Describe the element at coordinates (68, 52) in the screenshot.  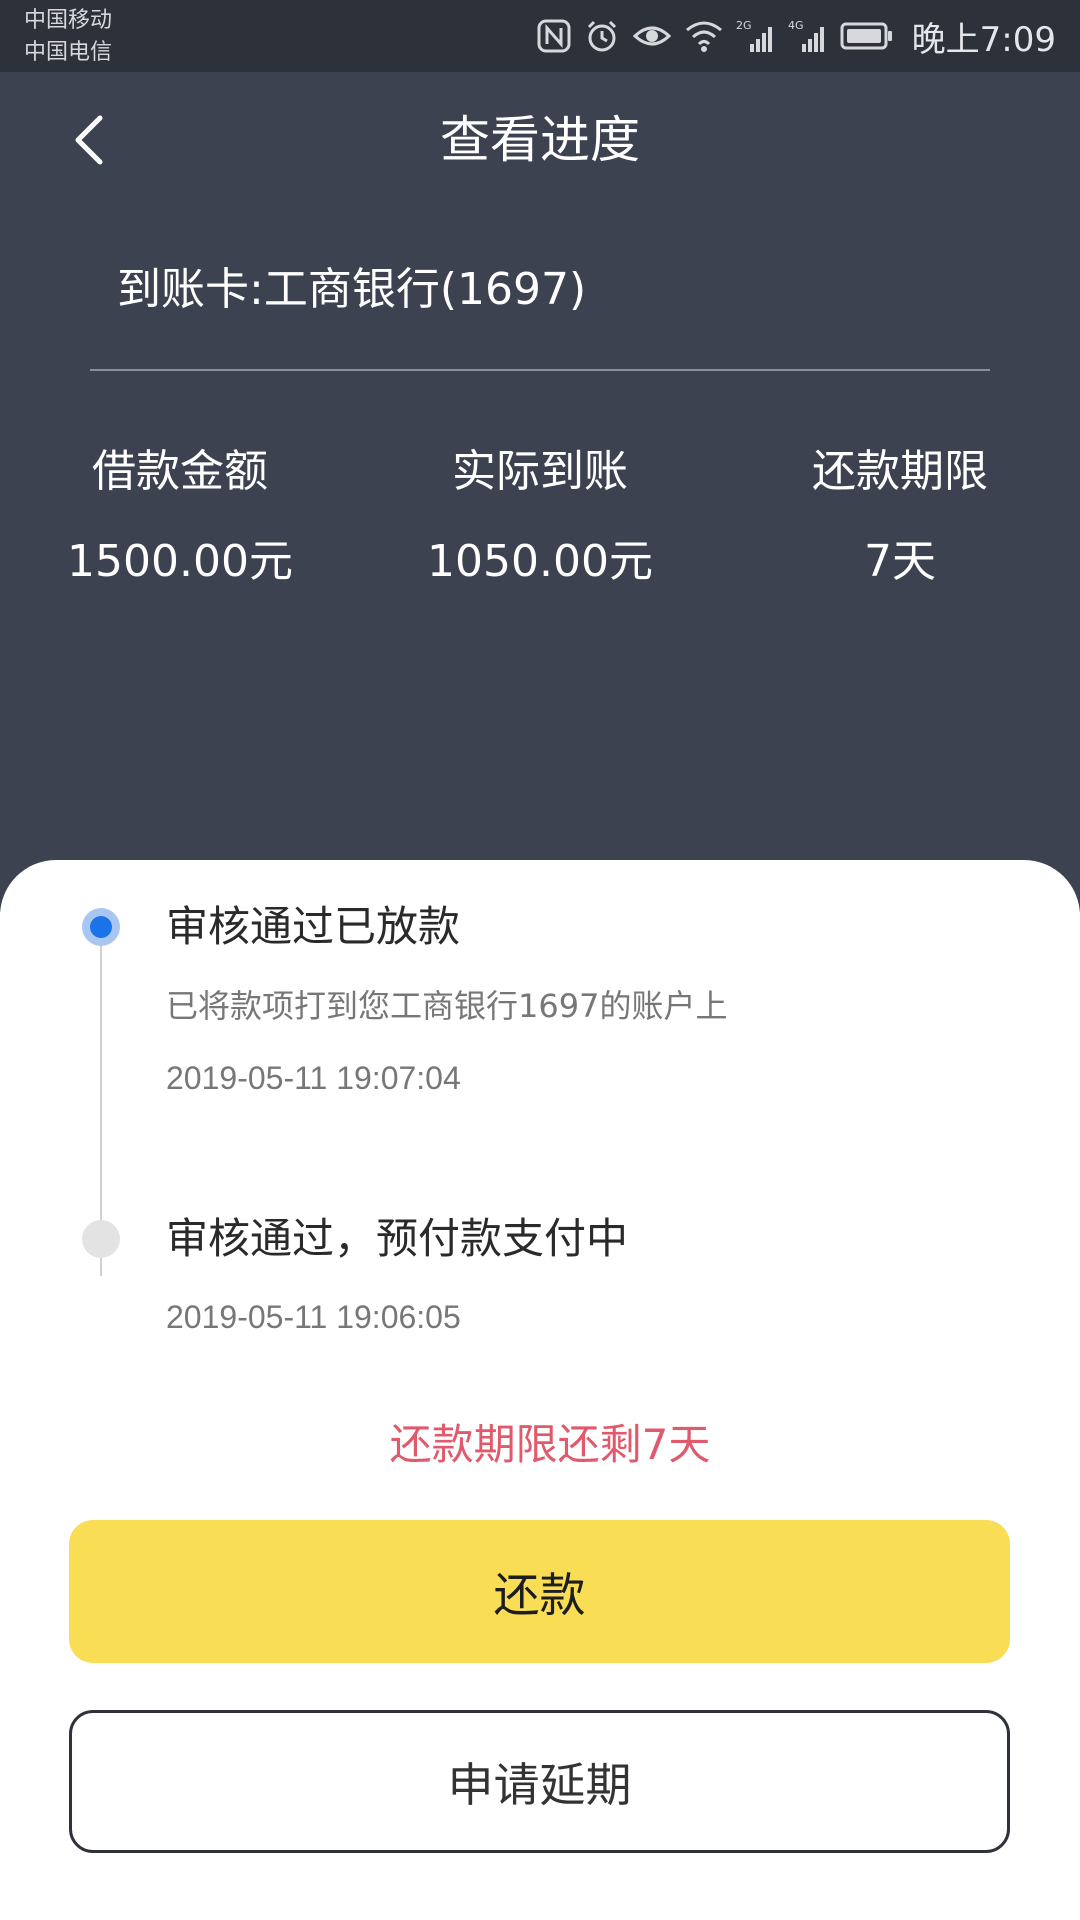
I see `carrier-label-2: 中国电信` at that location.